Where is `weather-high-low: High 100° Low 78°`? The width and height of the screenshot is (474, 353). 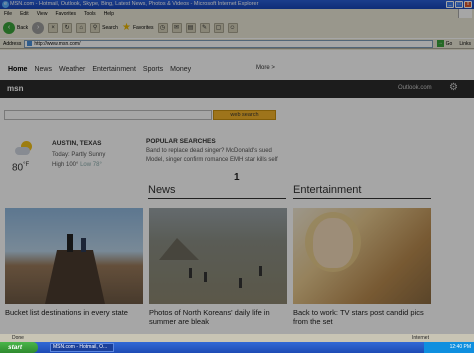 weather-high-low: High 100° Low 78° is located at coordinates (77, 165).